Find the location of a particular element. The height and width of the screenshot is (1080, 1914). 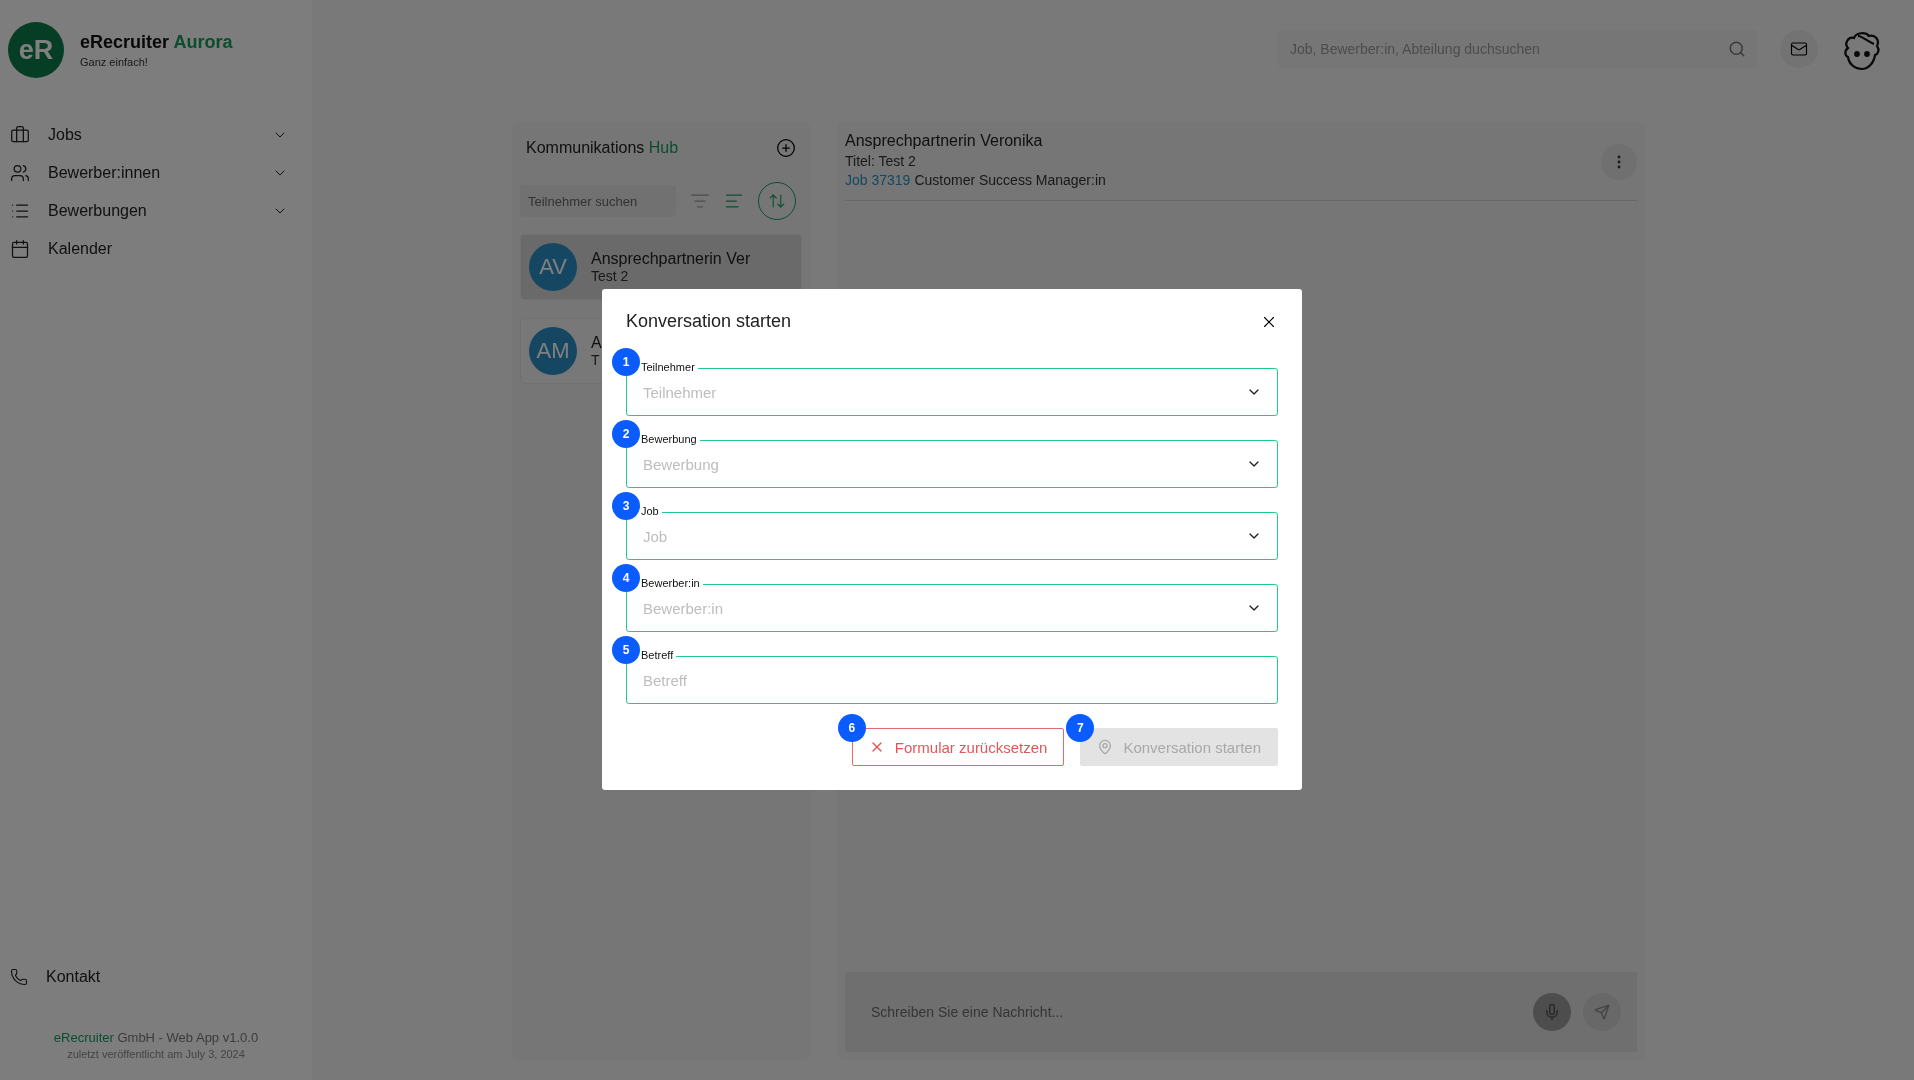

more-button is located at coordinates (1619, 162).